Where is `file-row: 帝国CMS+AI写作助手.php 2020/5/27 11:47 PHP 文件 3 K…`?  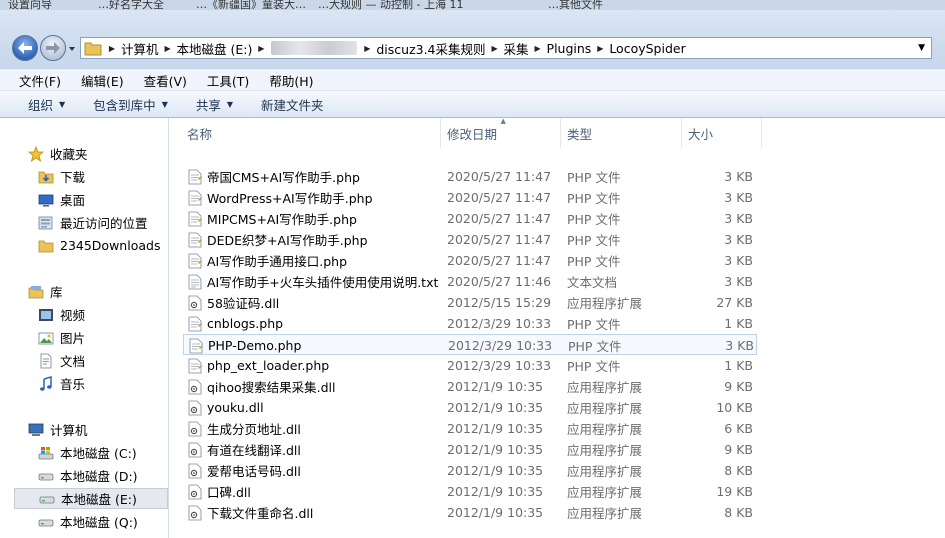
file-row: 帝国CMS+AI写作助手.php 2020/5/27 11:47 PHP 文件 3 K… is located at coordinates (470, 176).